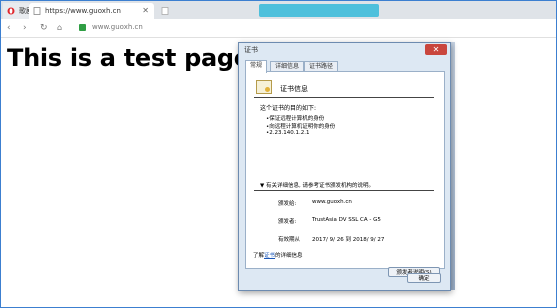  I want to click on forward-icon: ›, so click(25, 28).